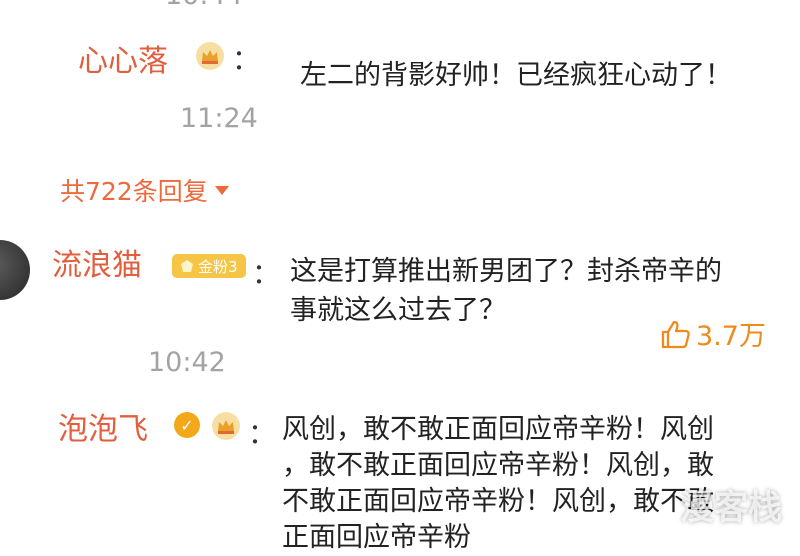  What do you see at coordinates (498, 429) in the screenshot?
I see `comment-text: 风创，敢不敢正面回应帝辛粉！风创` at bounding box center [498, 429].